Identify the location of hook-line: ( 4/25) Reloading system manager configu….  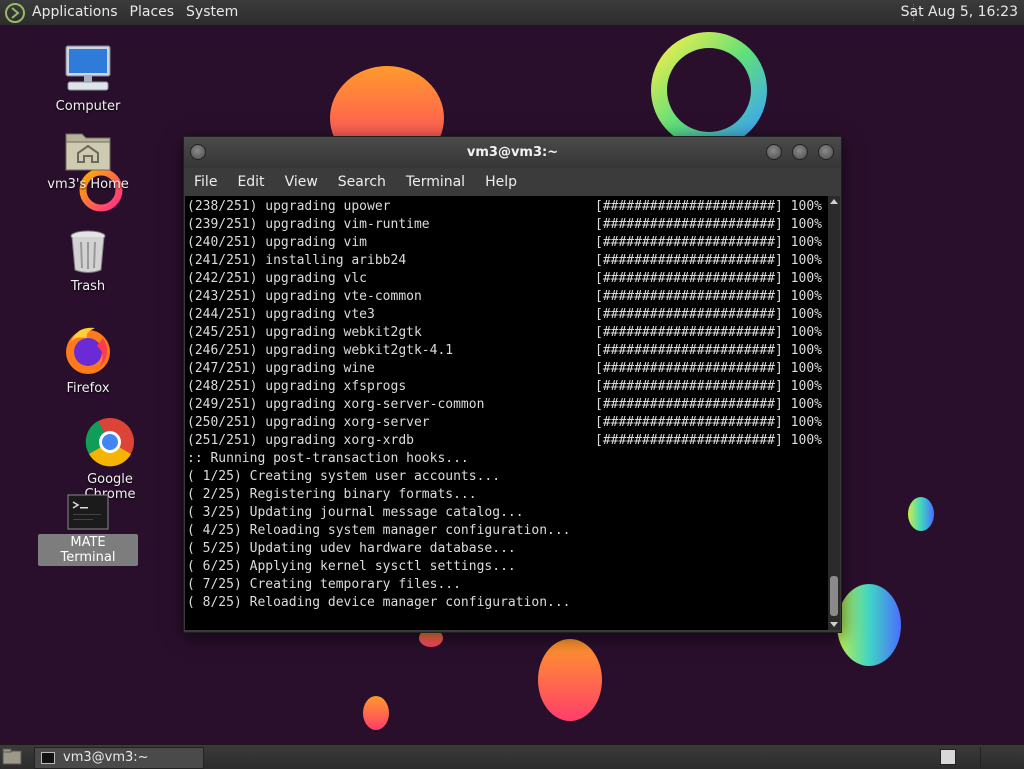
(379, 530).